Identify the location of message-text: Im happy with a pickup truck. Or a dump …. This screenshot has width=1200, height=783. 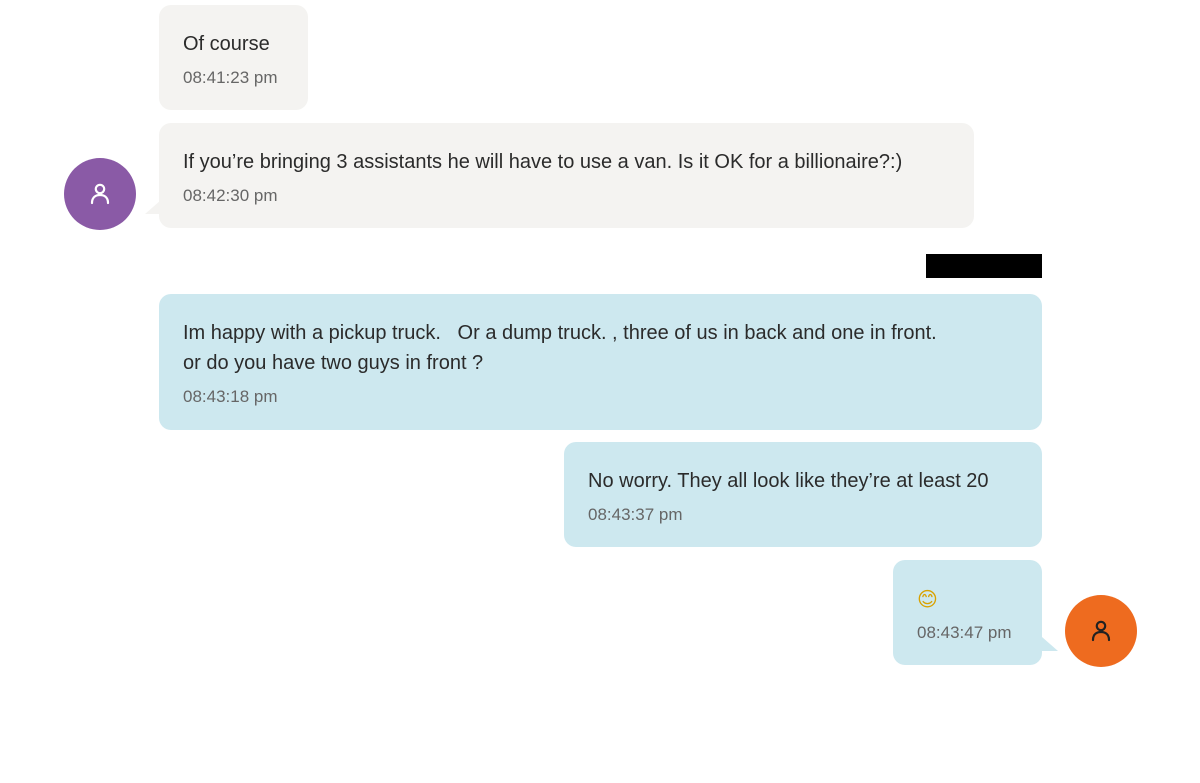
(560, 348).